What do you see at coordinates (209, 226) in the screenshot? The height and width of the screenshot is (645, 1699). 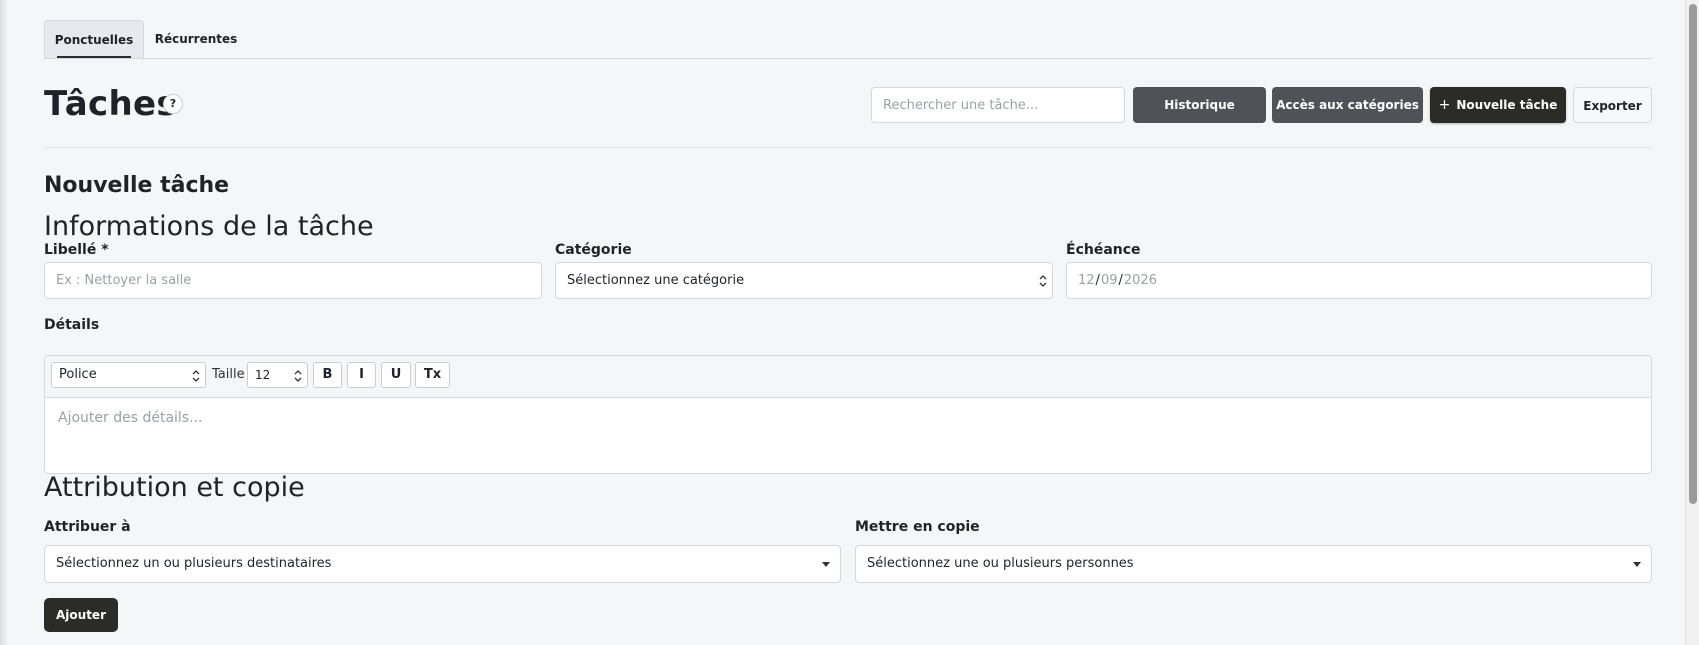 I see `section-info-heading: Informations de la tâche` at bounding box center [209, 226].